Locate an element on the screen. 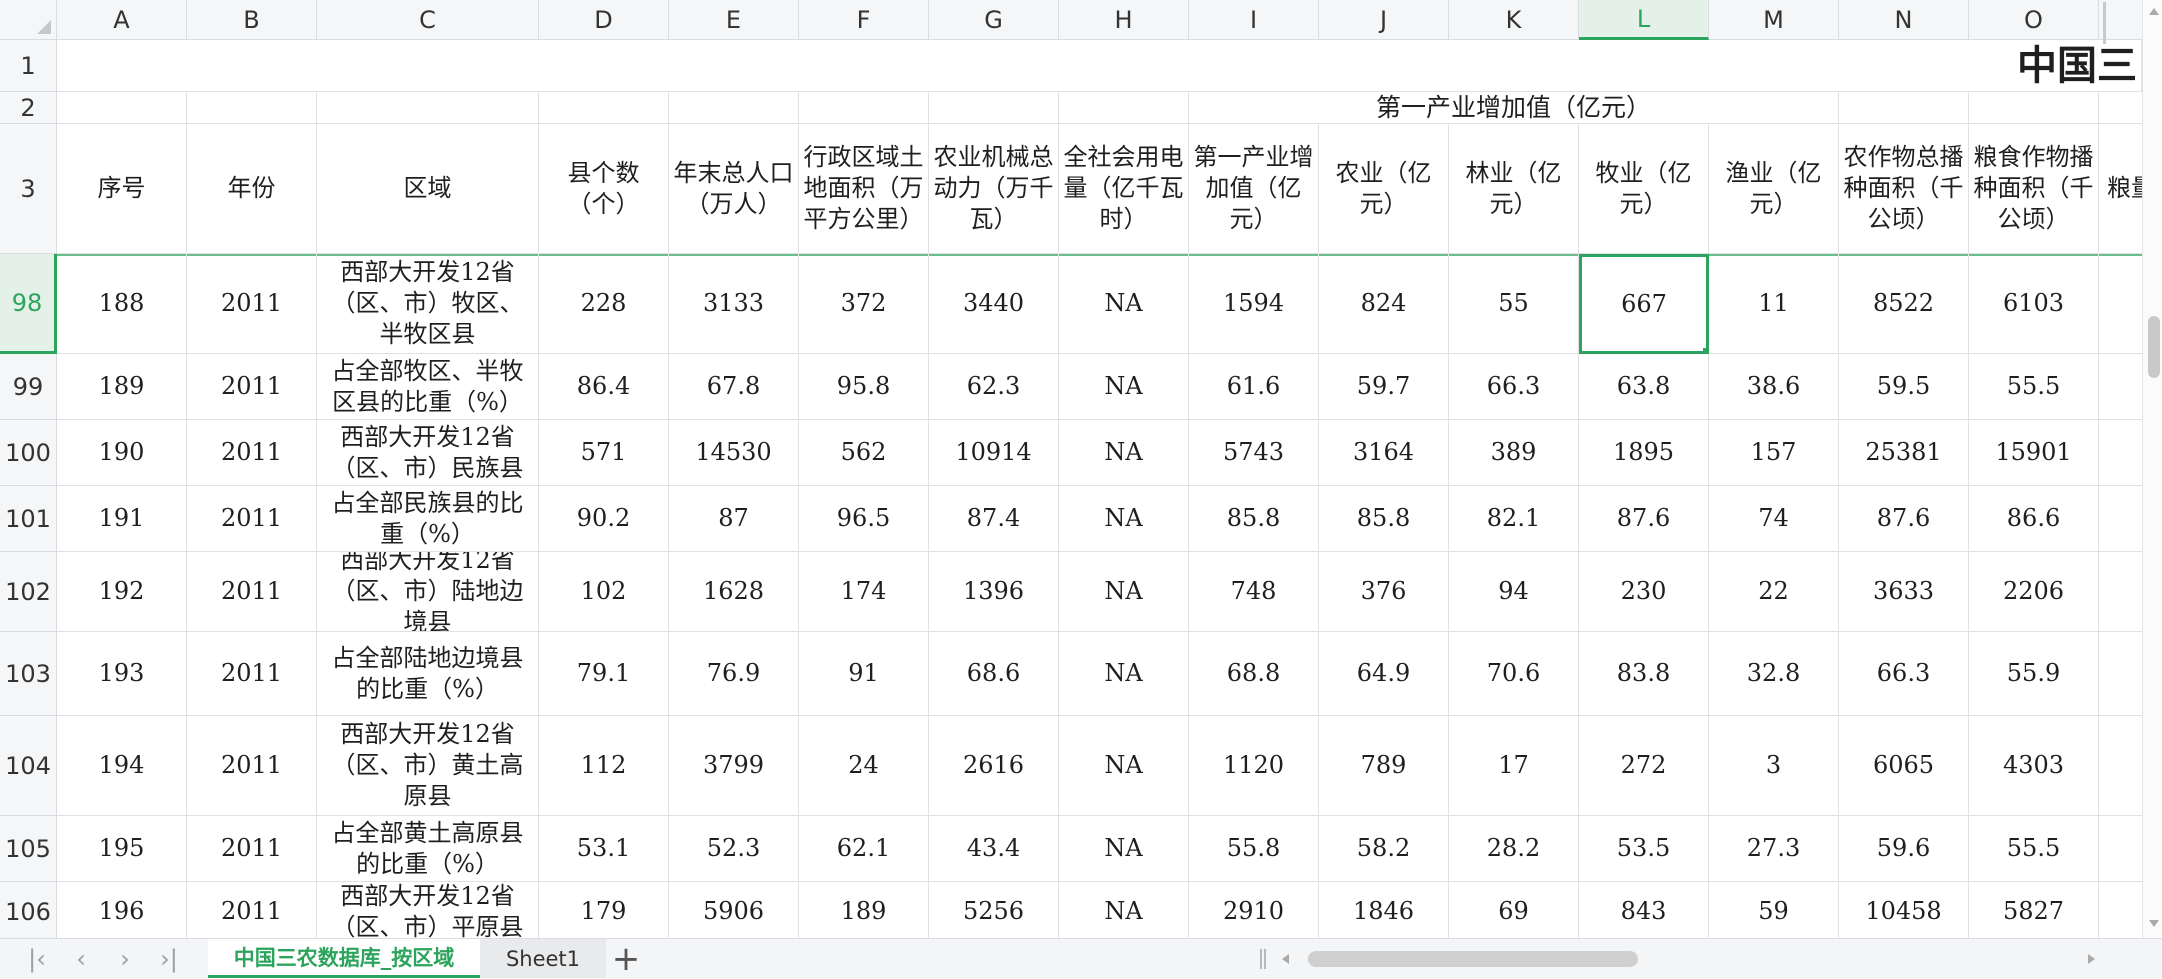 The image size is (2162, 979). row-header-102: 102 is located at coordinates (28, 592).